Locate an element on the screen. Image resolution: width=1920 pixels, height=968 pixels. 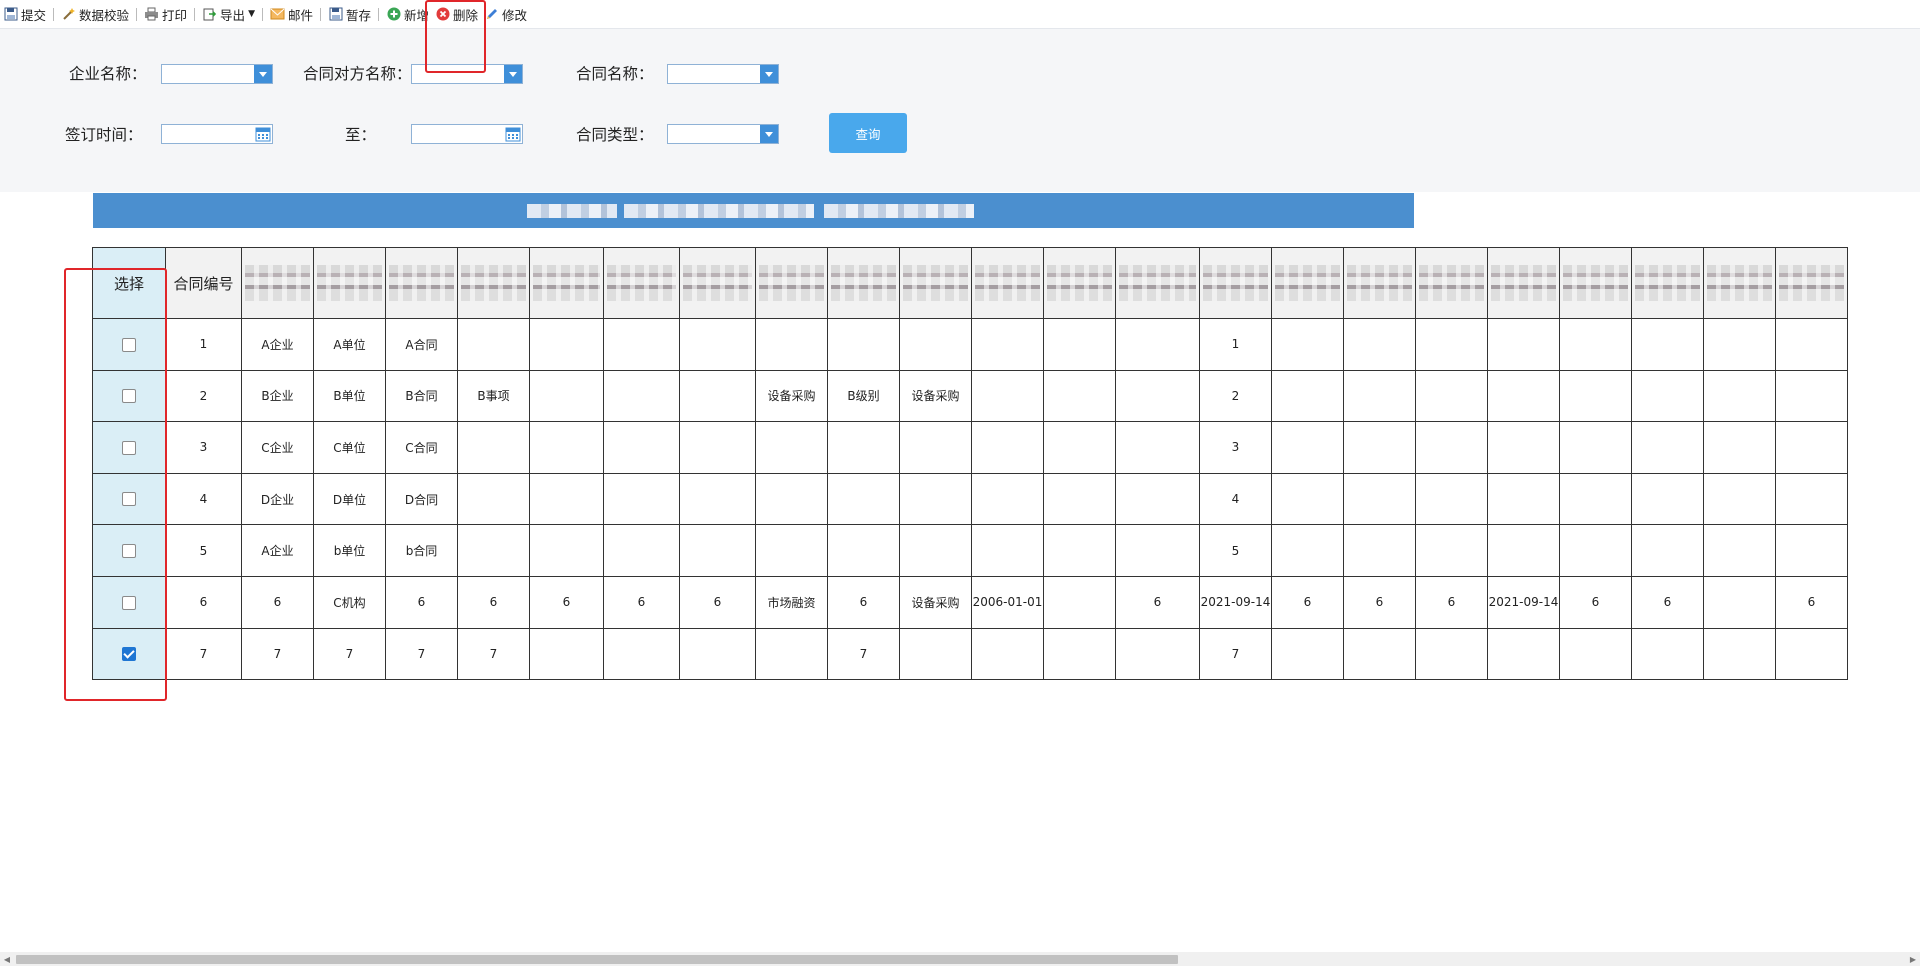
add-button: 新增 is located at coordinates (407, 14).